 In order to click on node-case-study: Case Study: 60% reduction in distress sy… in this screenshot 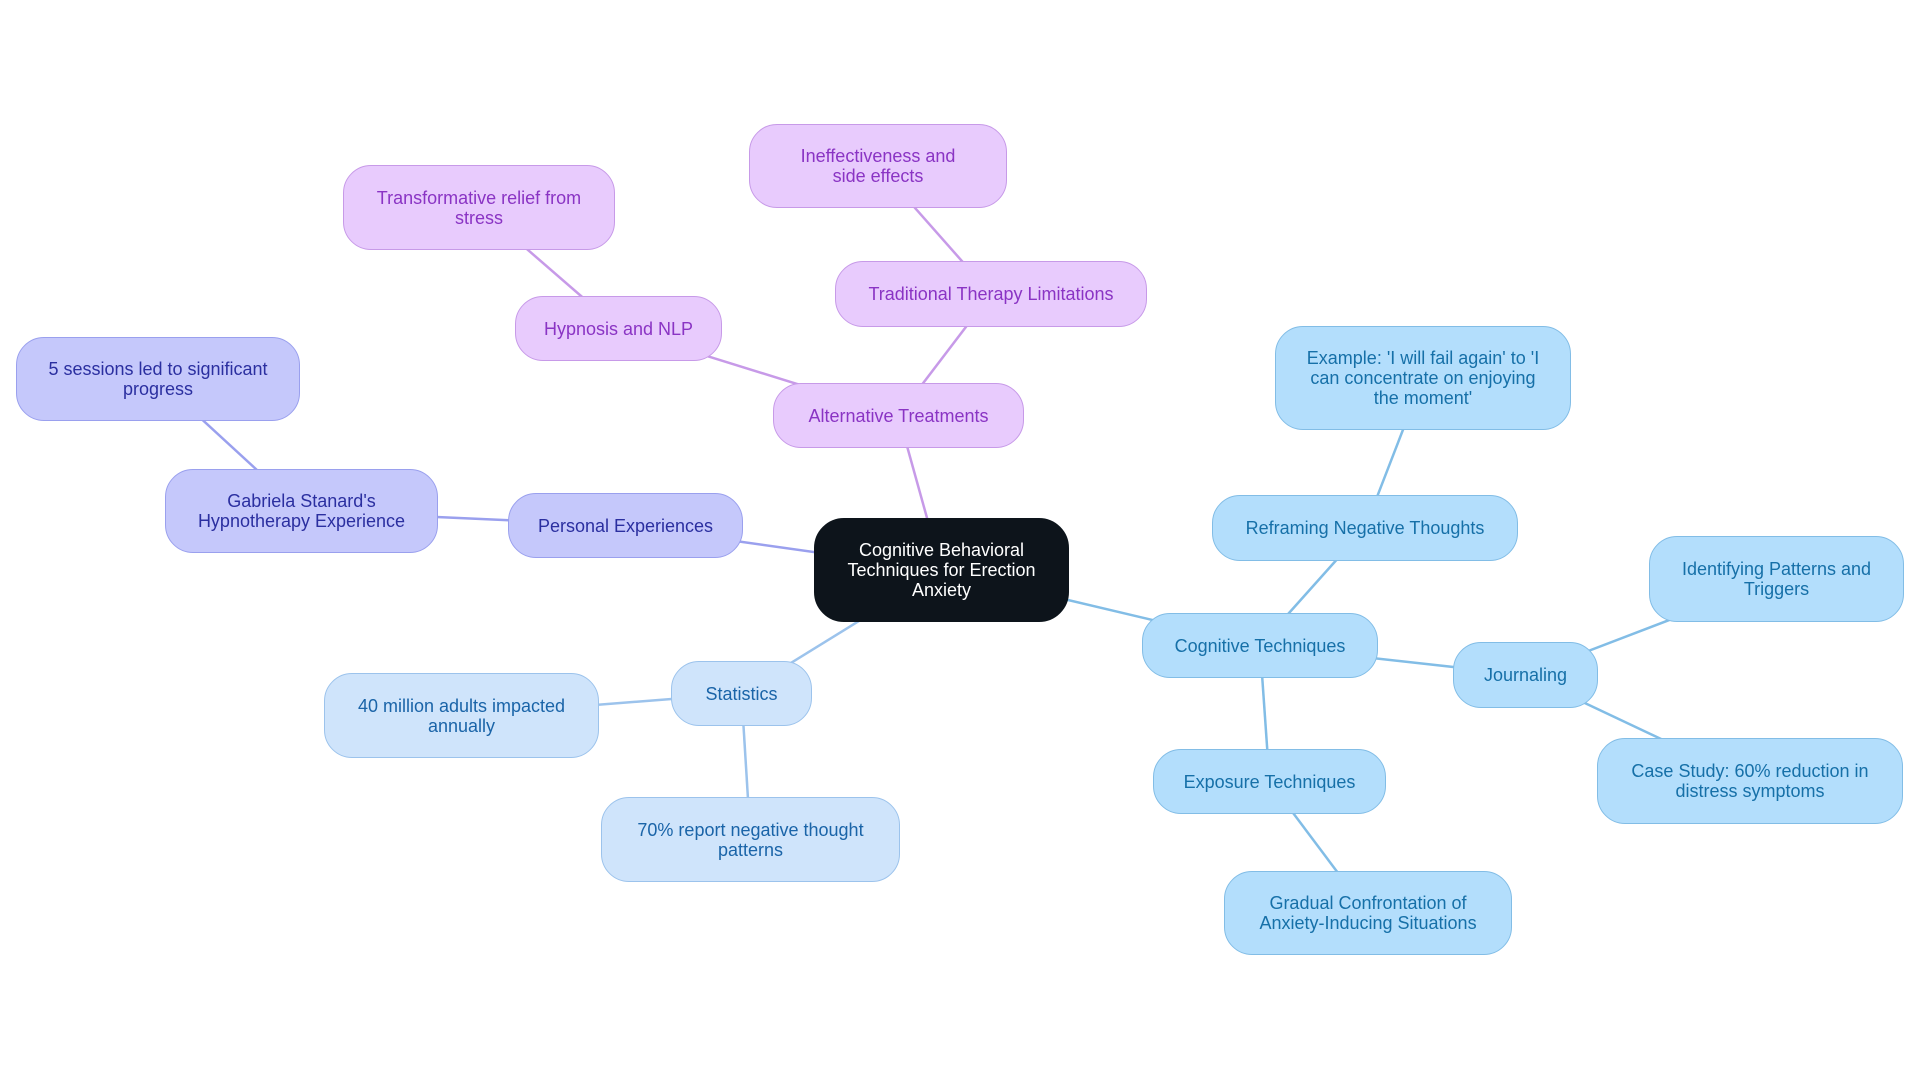, I will do `click(1750, 781)`.